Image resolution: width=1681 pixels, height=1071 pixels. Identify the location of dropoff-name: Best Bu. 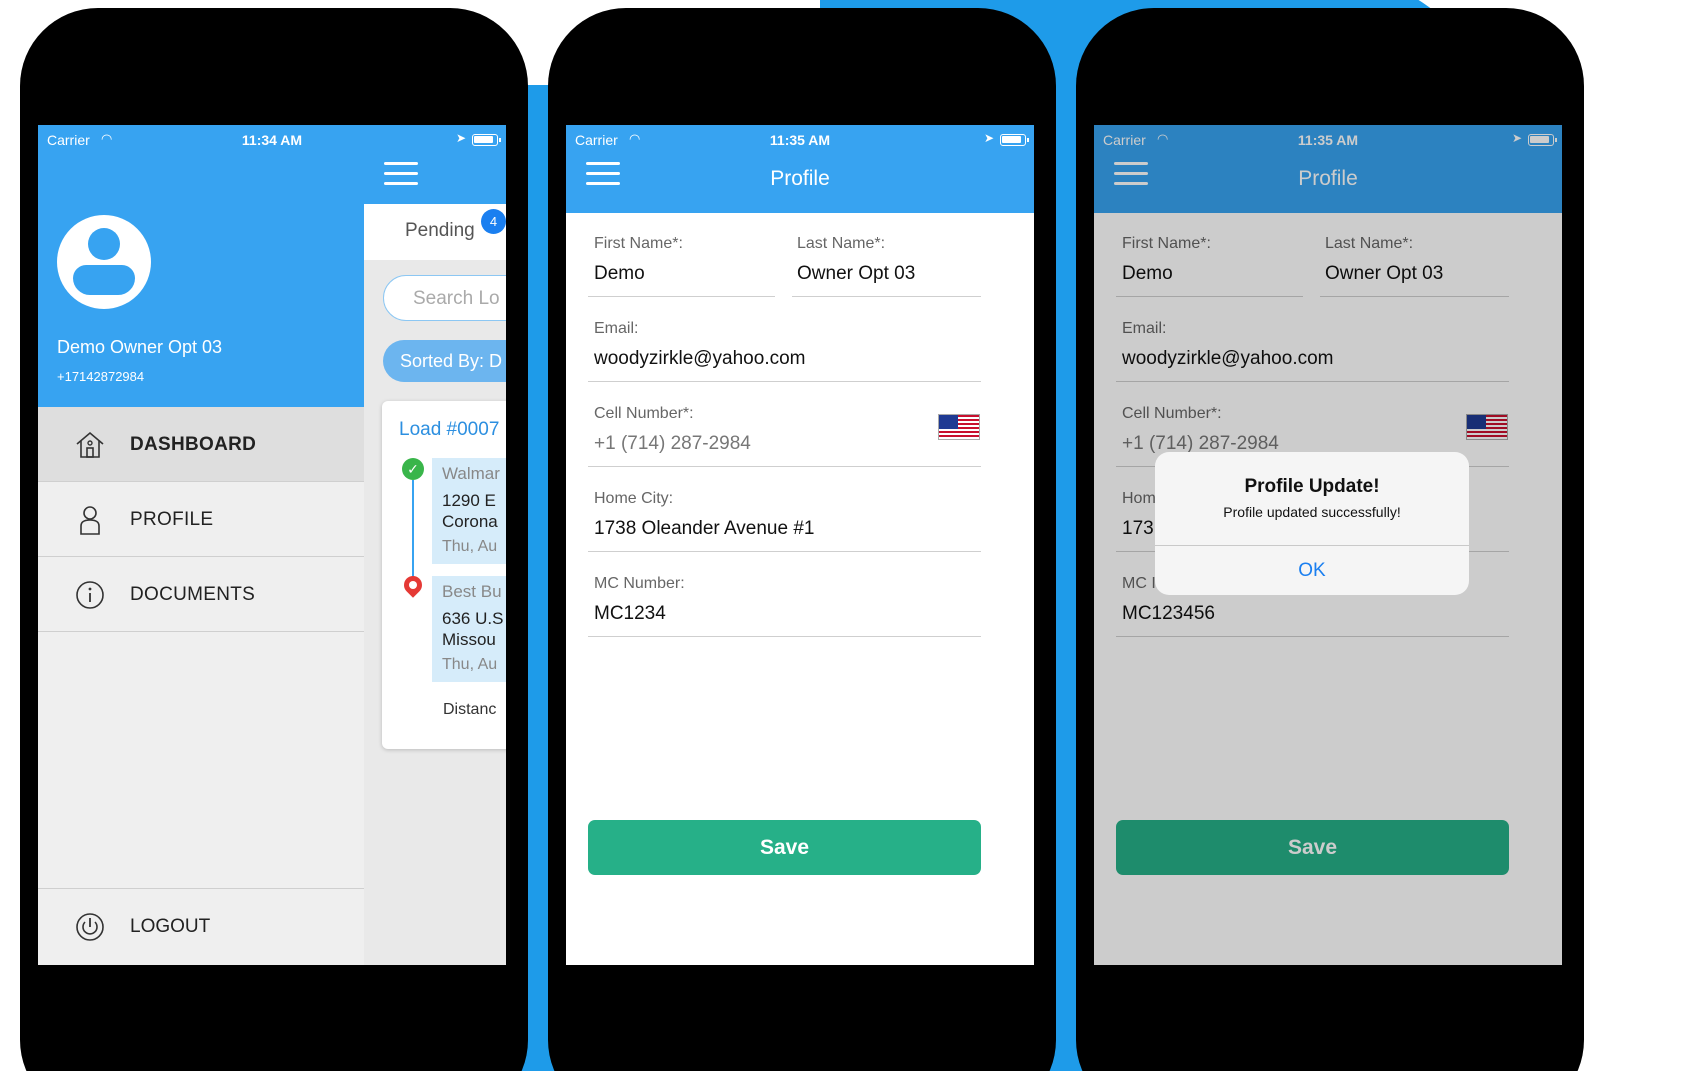
(472, 591).